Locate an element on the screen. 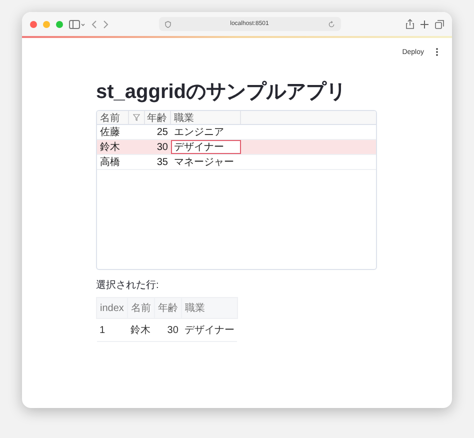 The height and width of the screenshot is (438, 474). back-icon is located at coordinates (94, 24).